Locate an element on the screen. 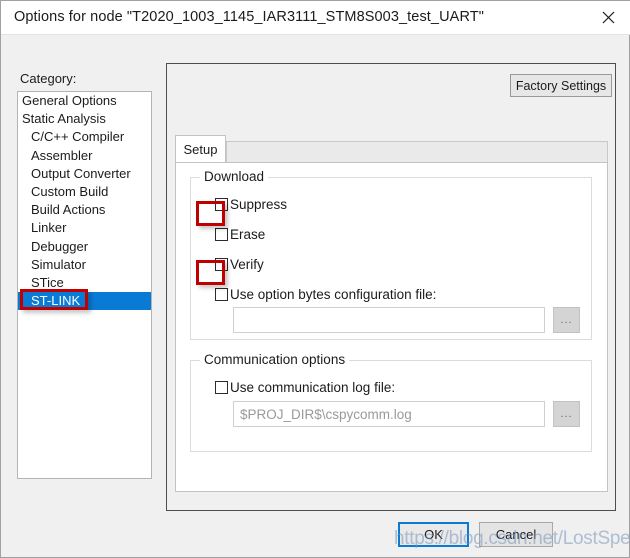 The image size is (630, 558). category-item-assembler: Assembler is located at coordinates (84, 156).